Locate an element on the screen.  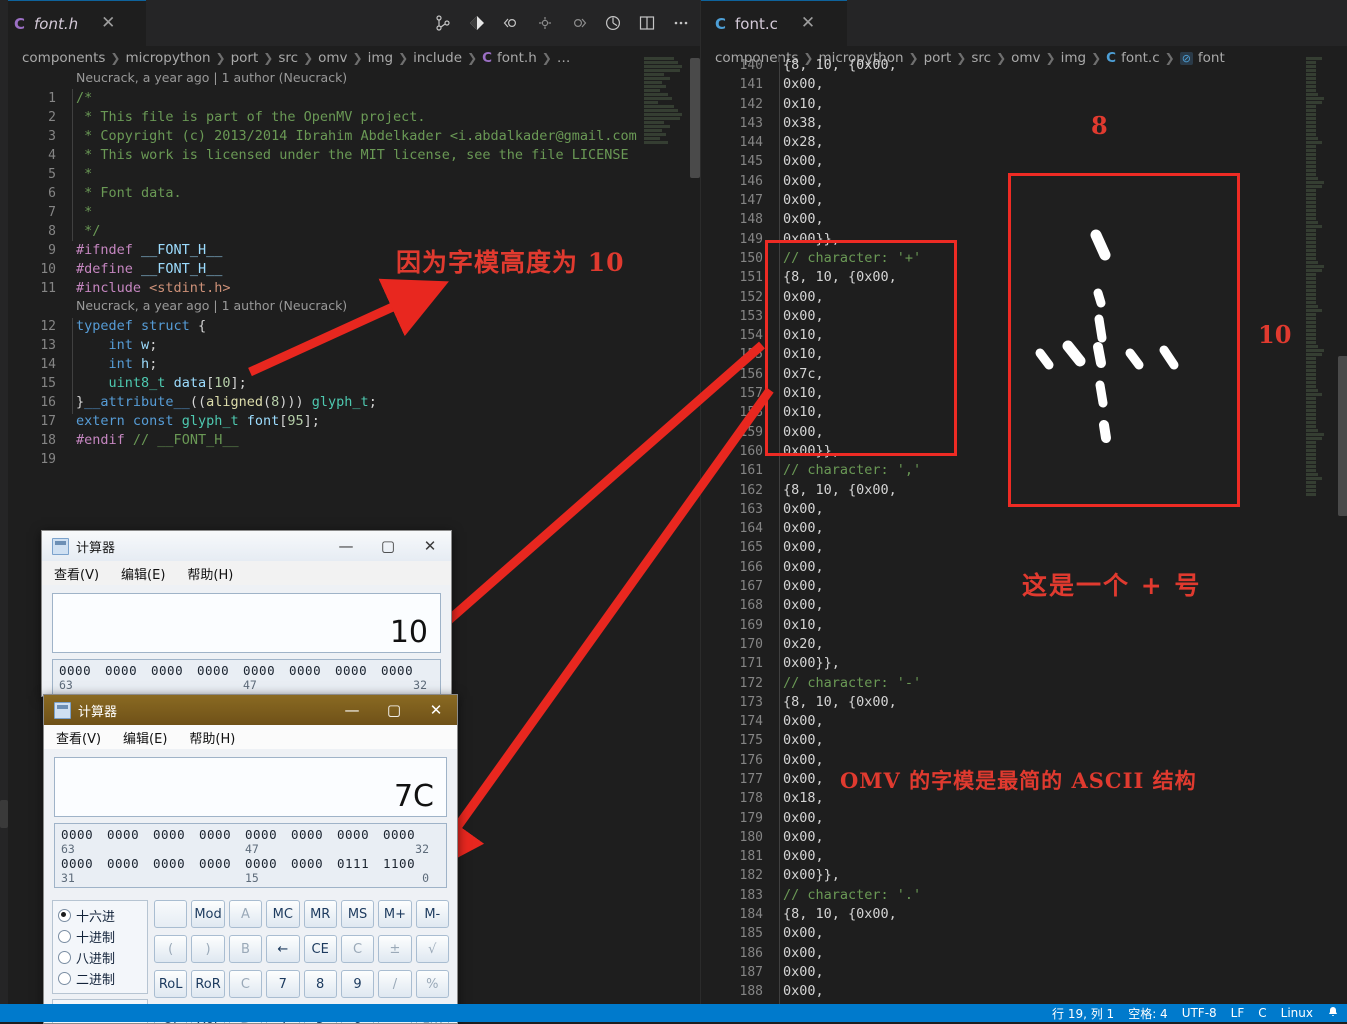
radix-option: 十进制 is located at coordinates (100, 936).